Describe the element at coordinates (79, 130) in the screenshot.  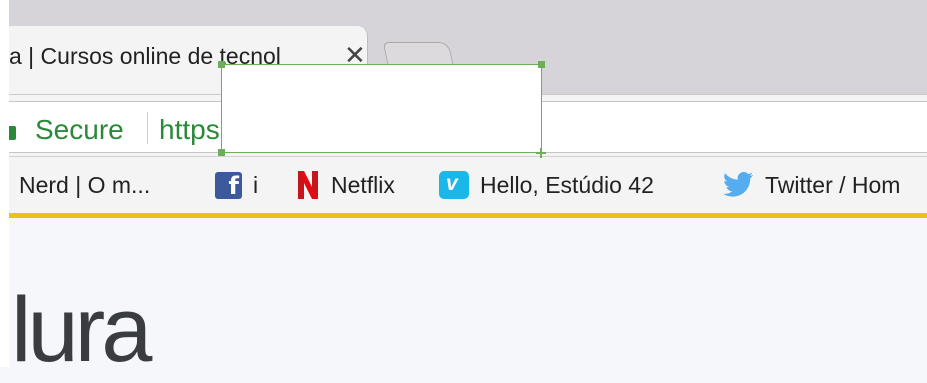
I see `secure-label: Secure` at that location.